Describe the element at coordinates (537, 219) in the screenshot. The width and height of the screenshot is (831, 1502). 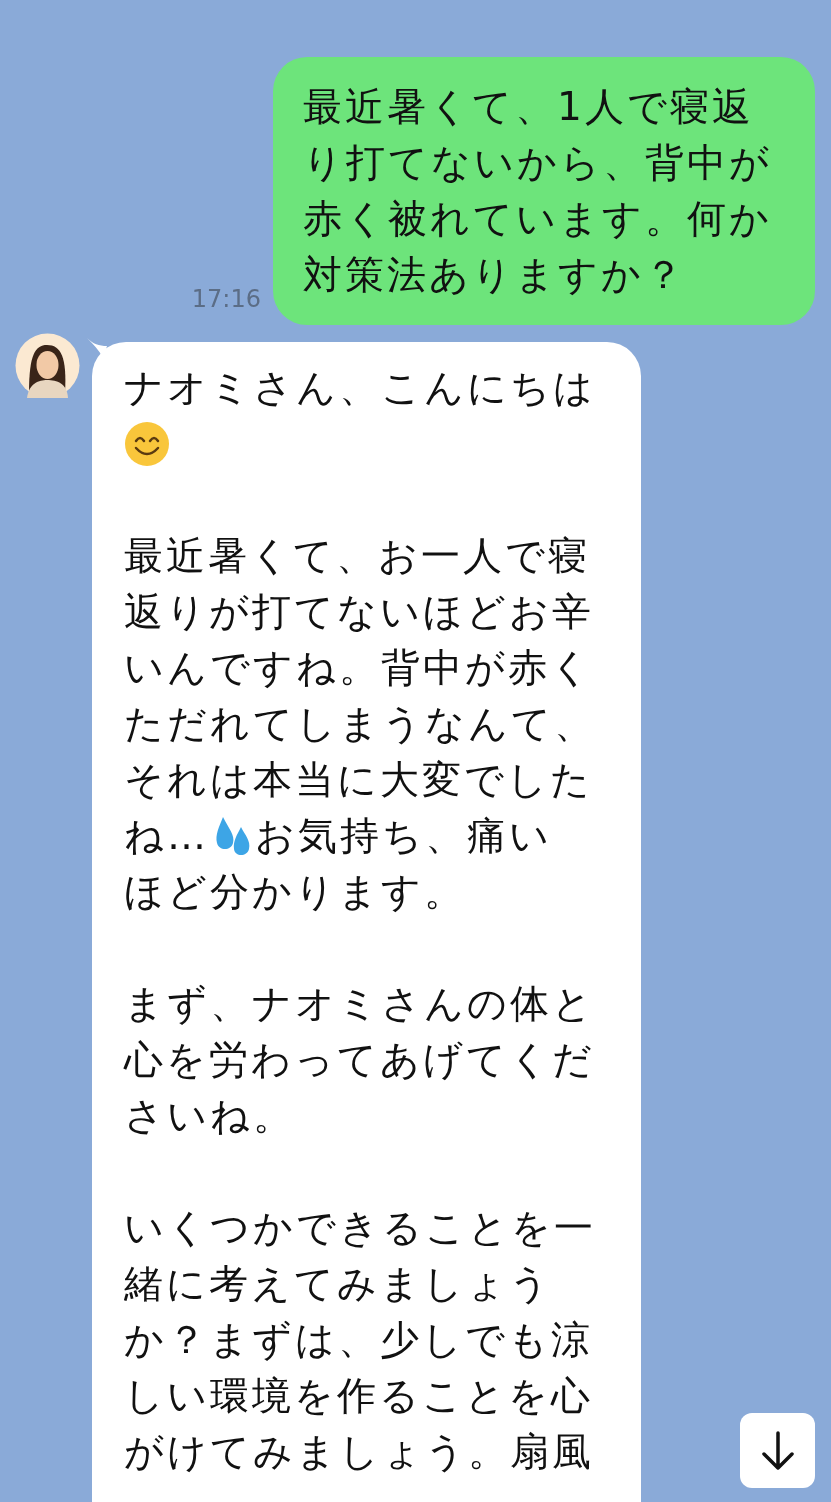
I see `message-text: 赤く被れています。何か` at that location.